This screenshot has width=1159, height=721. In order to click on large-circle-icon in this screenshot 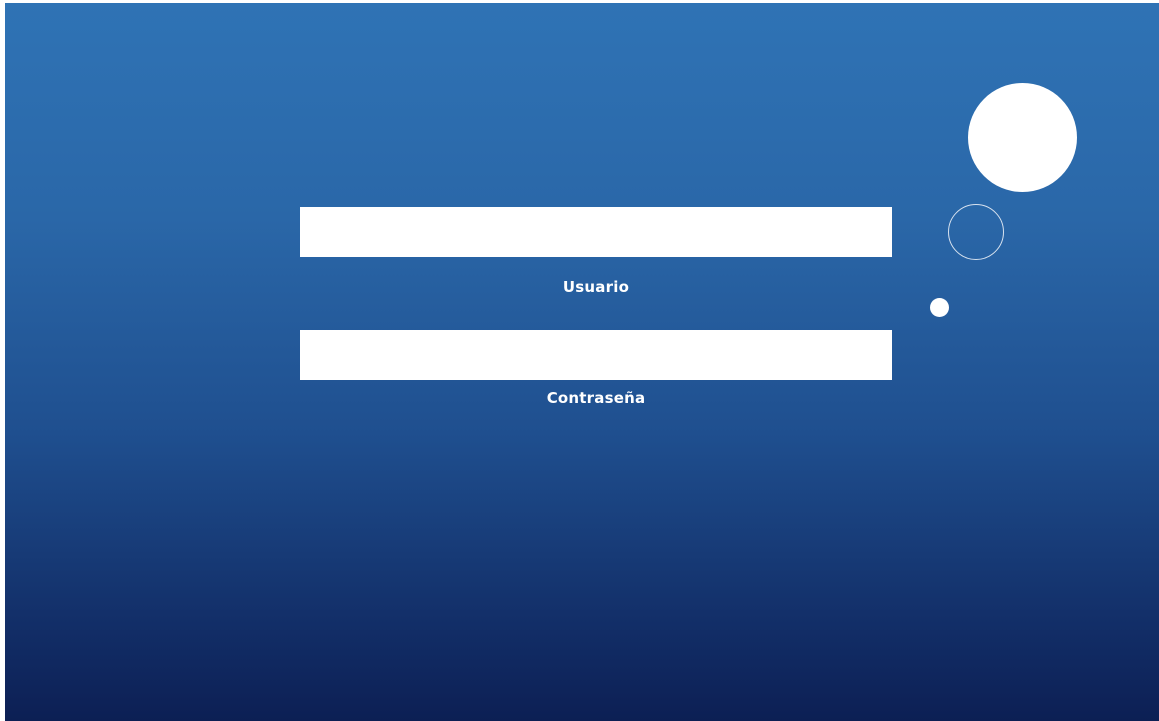, I will do `click(1022, 137)`.